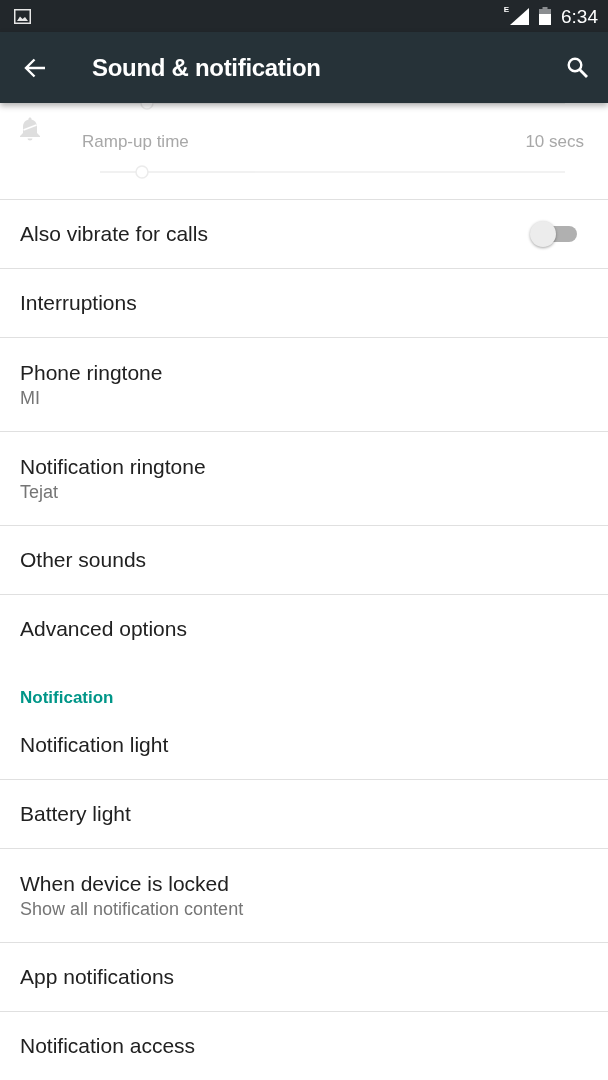  What do you see at coordinates (206, 67) in the screenshot?
I see `screen-title: Sound & notification` at bounding box center [206, 67].